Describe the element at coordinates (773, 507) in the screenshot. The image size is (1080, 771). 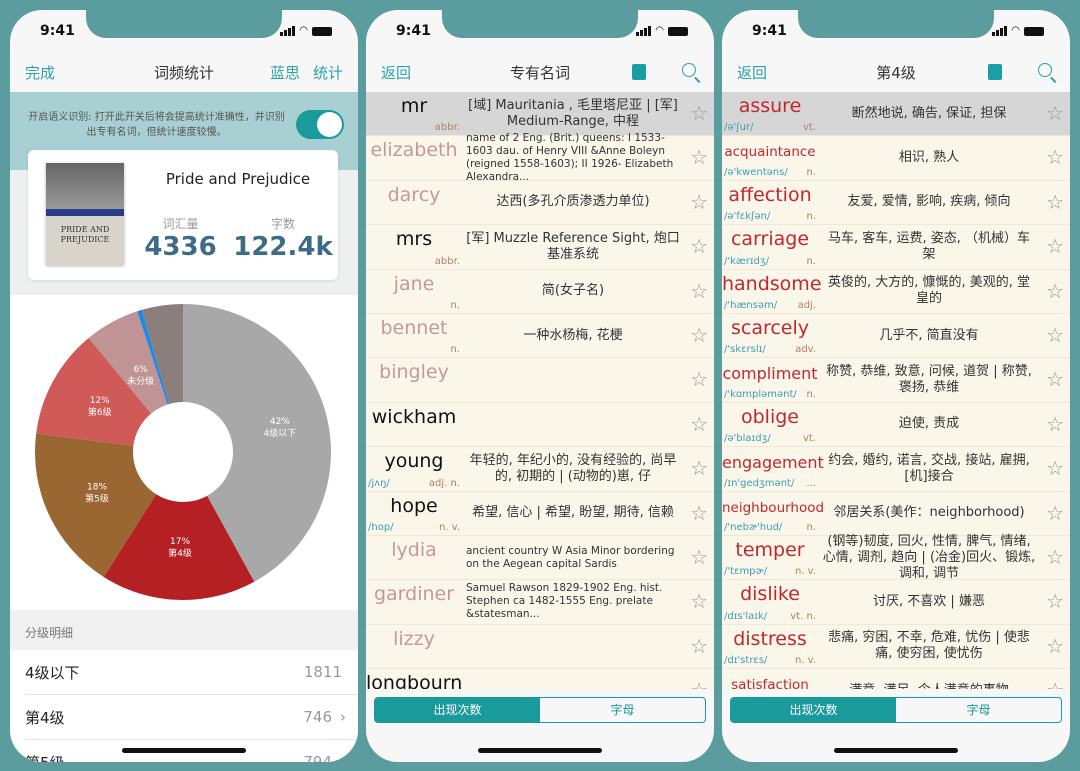
I see `word-text: neighbourhood` at that location.